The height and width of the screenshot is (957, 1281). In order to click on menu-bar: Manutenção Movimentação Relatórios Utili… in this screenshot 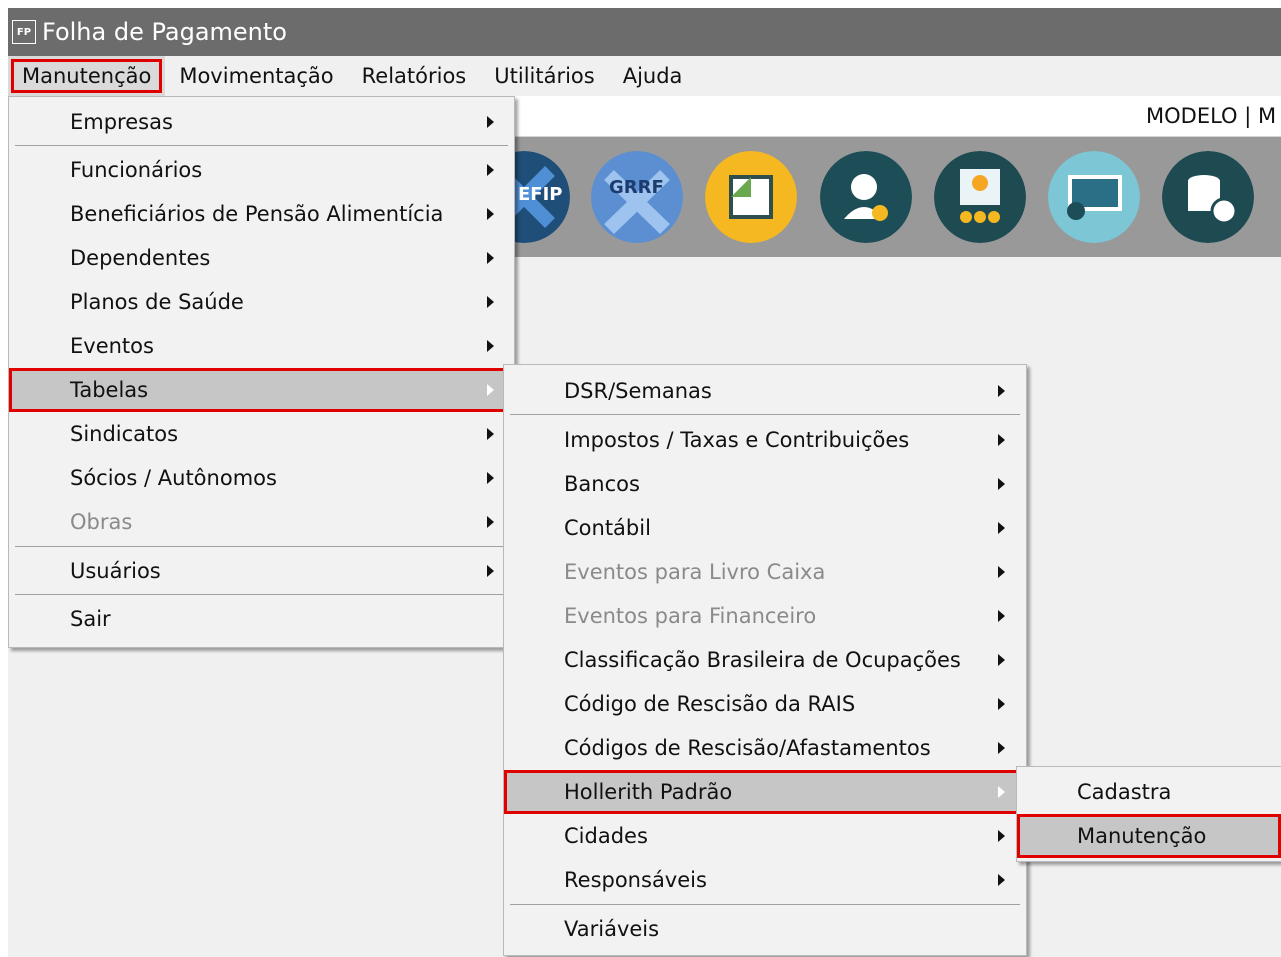, I will do `click(644, 76)`.